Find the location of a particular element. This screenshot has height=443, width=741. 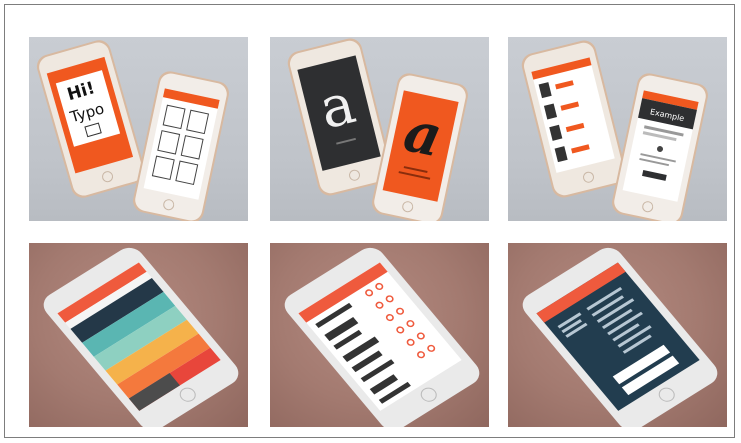

mockup-tile-font-list is located at coordinates (379, 335).